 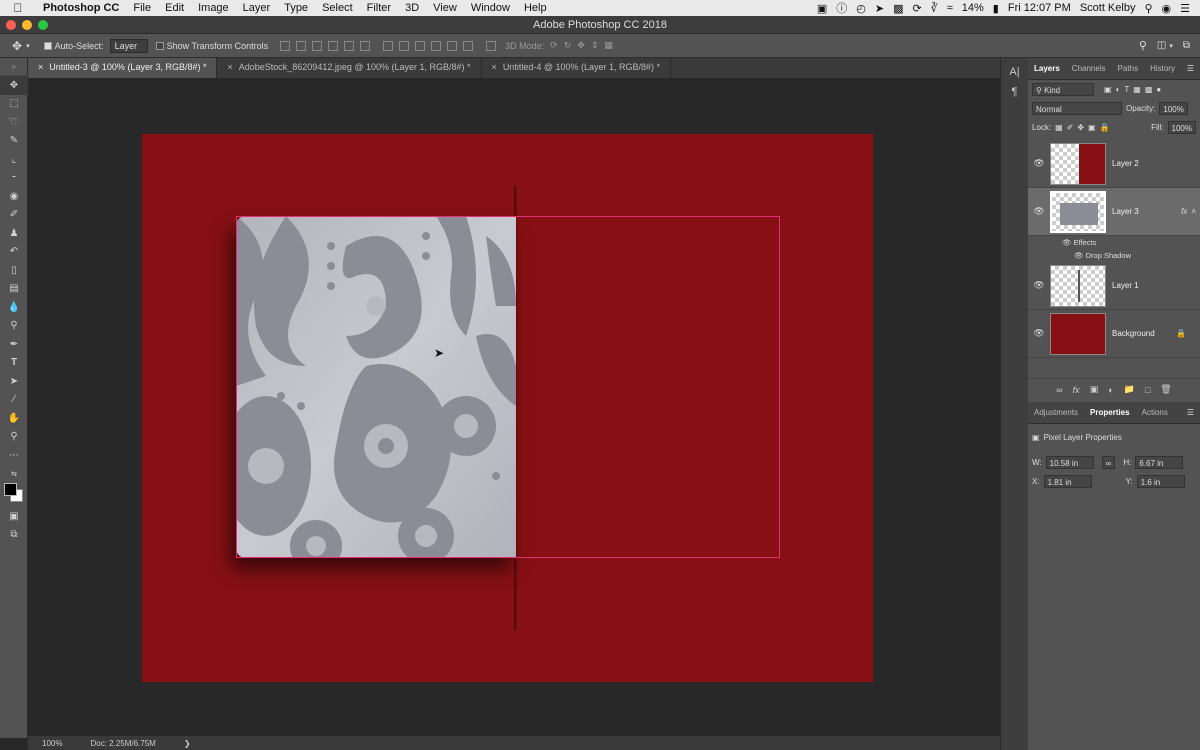 What do you see at coordinates (14, 141) in the screenshot?
I see `quick-selection-tool-icon: ✎` at bounding box center [14, 141].